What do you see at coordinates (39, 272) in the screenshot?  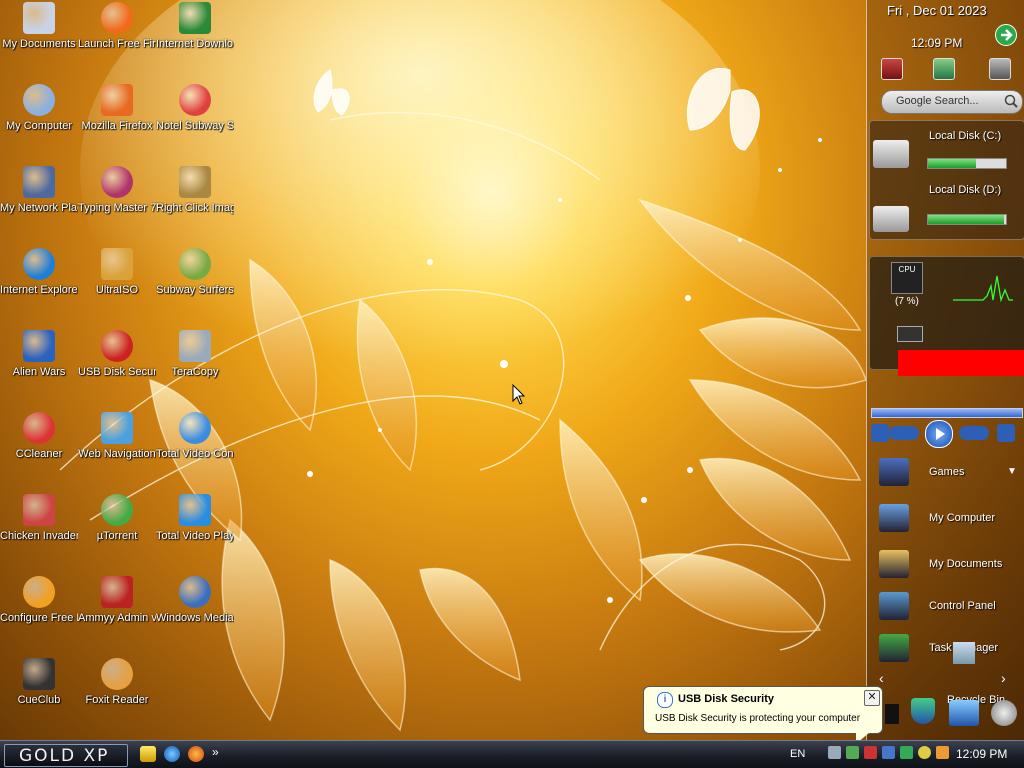 I see `desktop-icon: Internet Explorer` at bounding box center [39, 272].